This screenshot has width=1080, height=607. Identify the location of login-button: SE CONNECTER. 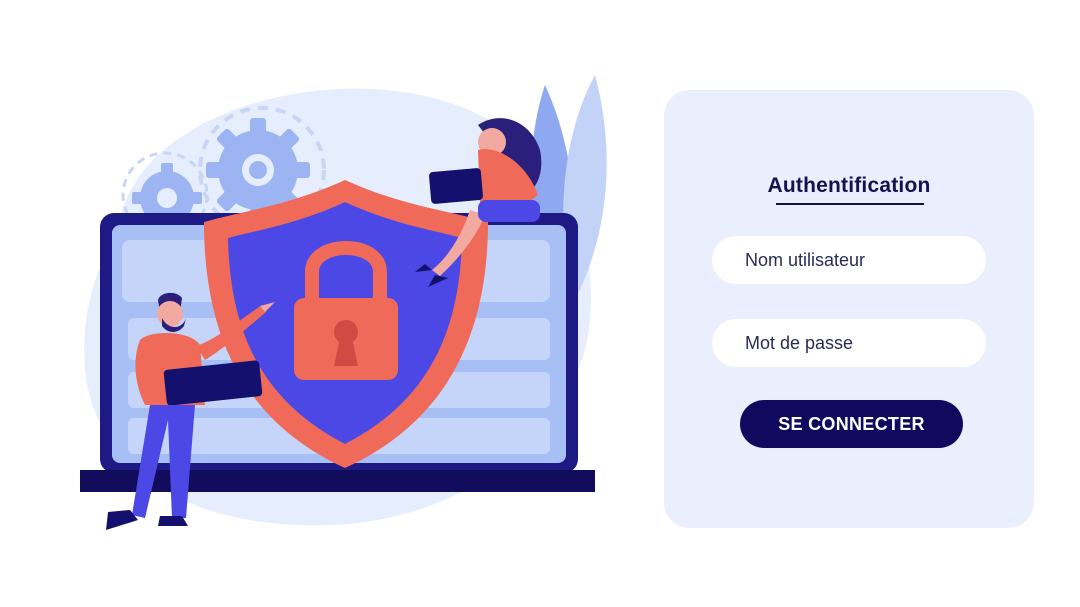
(851, 424).